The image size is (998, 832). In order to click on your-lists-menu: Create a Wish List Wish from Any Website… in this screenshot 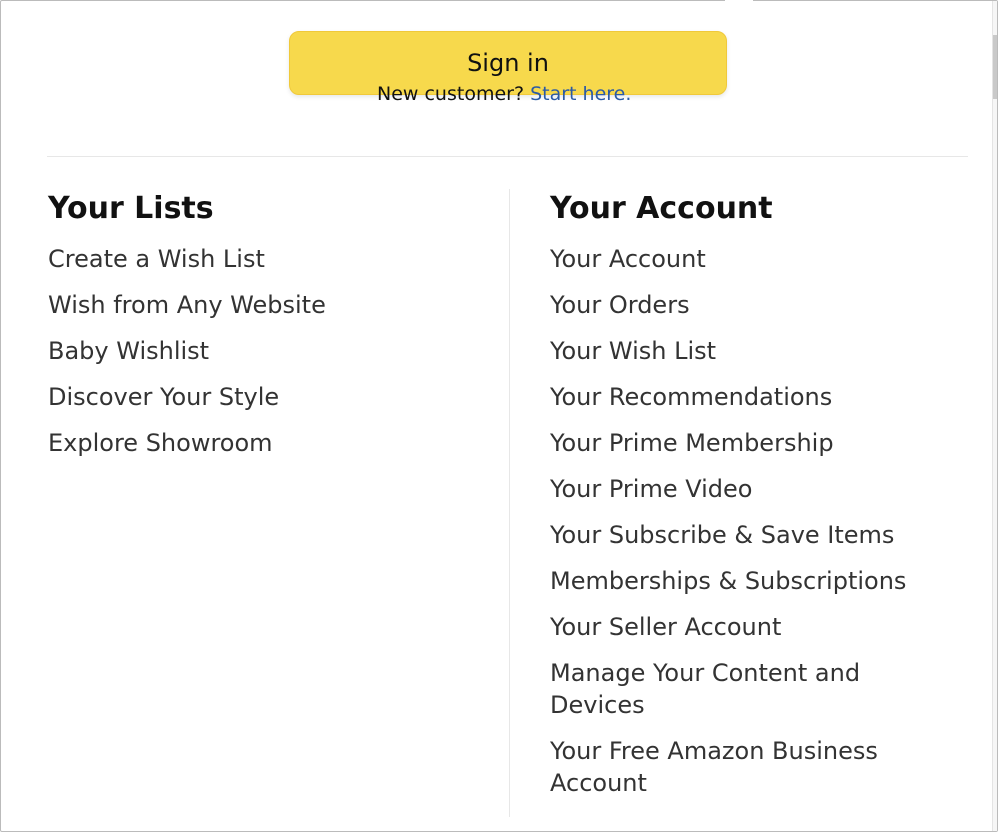, I will do `click(268, 351)`.